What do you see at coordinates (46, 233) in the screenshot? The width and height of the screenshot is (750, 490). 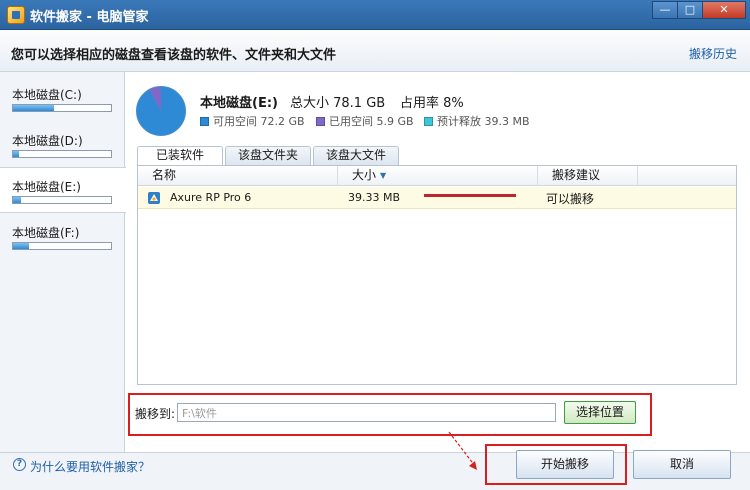 I see `disk-label: 本地磁盘(F:)` at bounding box center [46, 233].